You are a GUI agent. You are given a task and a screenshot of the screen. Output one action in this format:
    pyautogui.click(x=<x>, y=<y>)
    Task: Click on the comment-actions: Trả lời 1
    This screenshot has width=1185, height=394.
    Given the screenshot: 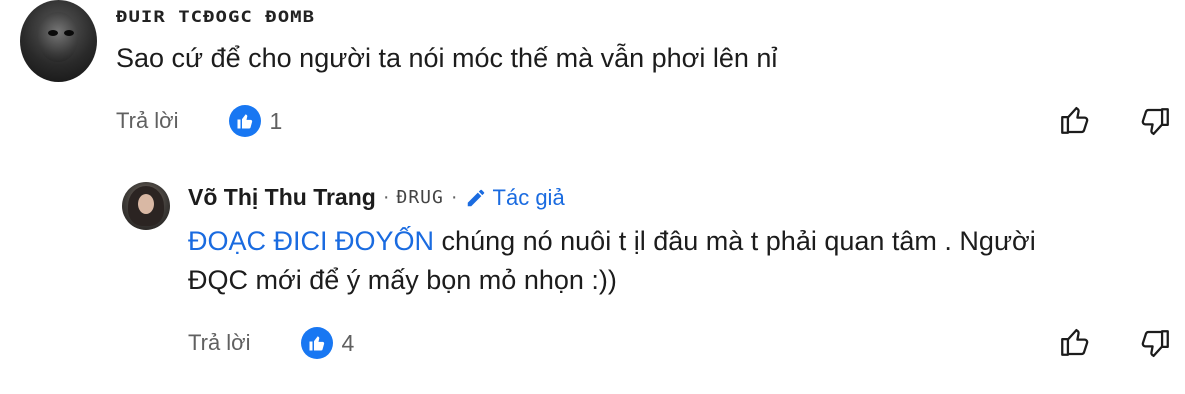 What is the action you would take?
    pyautogui.click(x=199, y=121)
    